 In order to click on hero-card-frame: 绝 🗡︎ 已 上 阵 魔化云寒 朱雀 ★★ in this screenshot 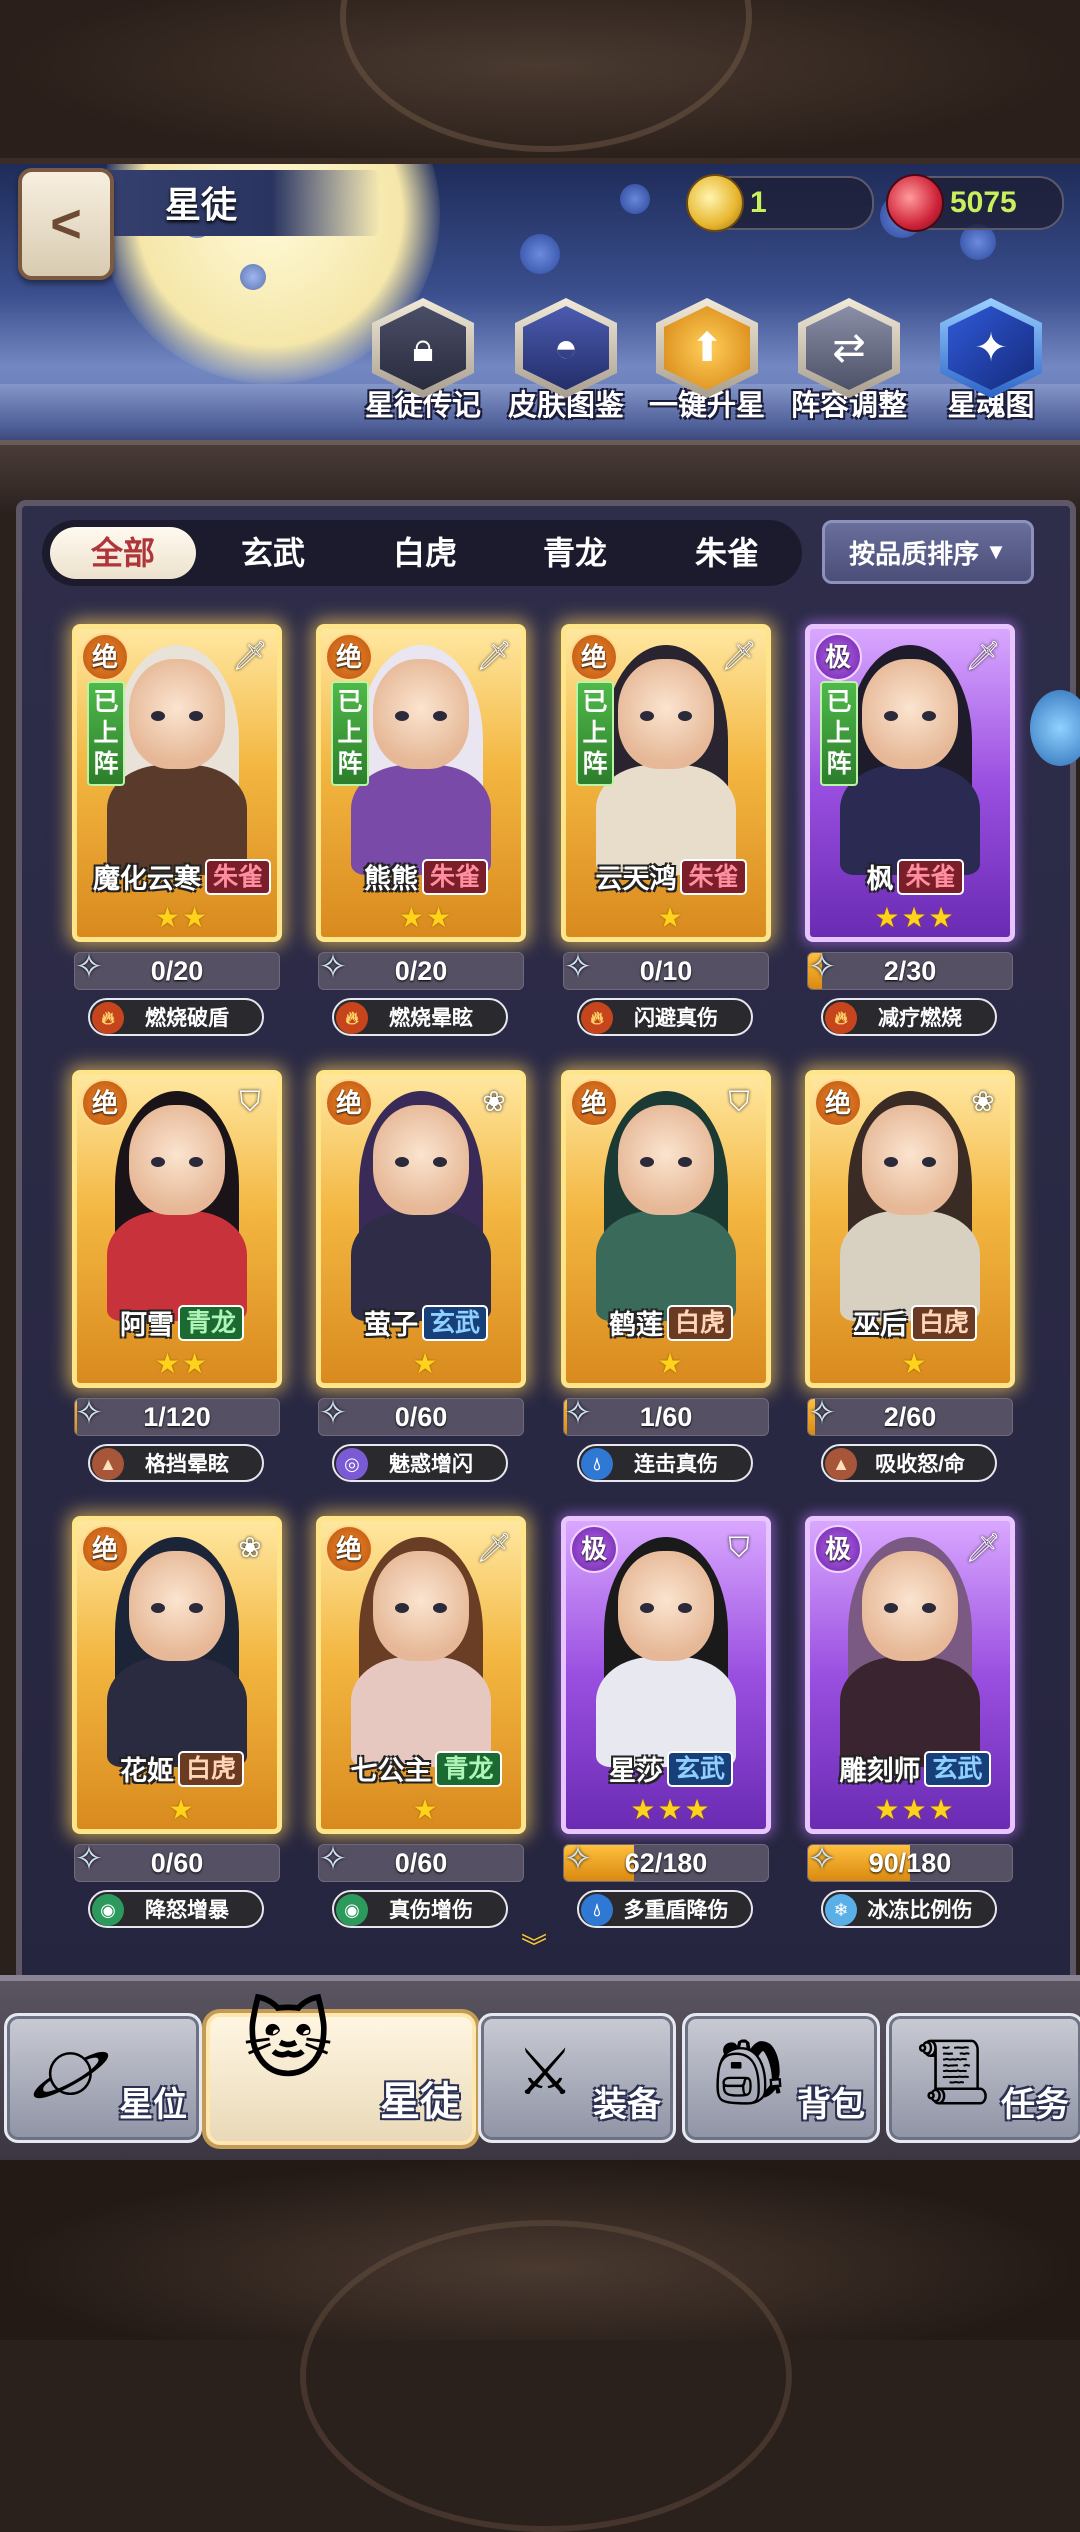, I will do `click(177, 783)`.